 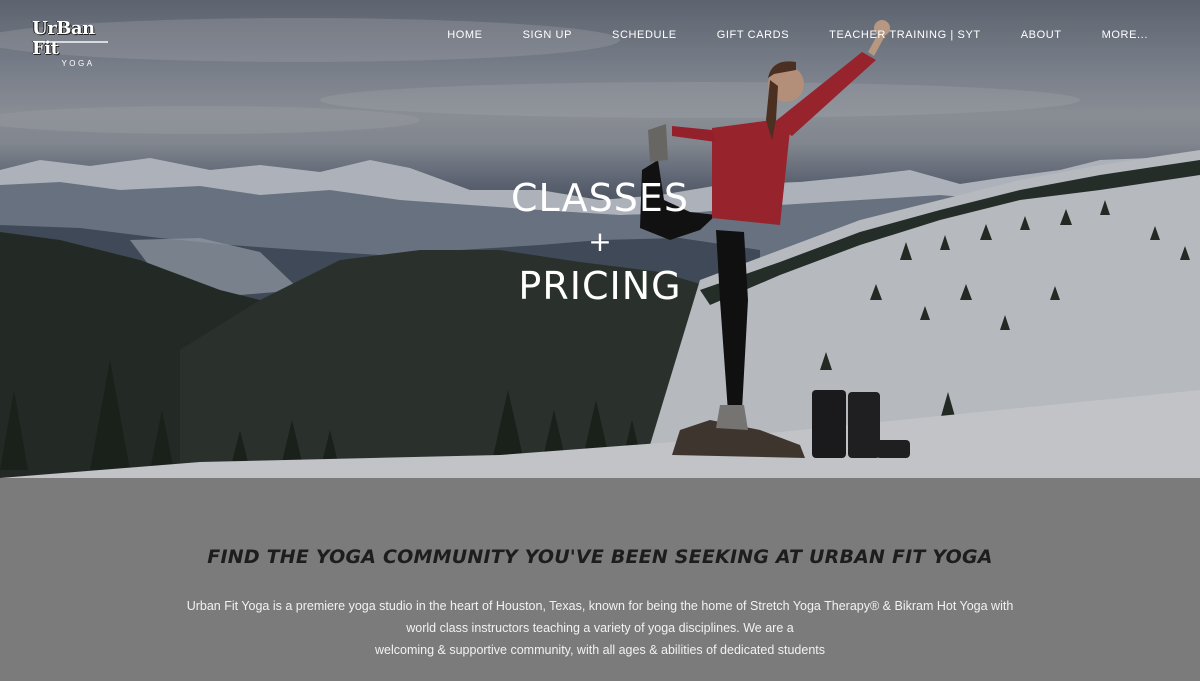 What do you see at coordinates (905, 35) in the screenshot?
I see `nav-teacher-training: TEACHER TRAINING | SYT` at bounding box center [905, 35].